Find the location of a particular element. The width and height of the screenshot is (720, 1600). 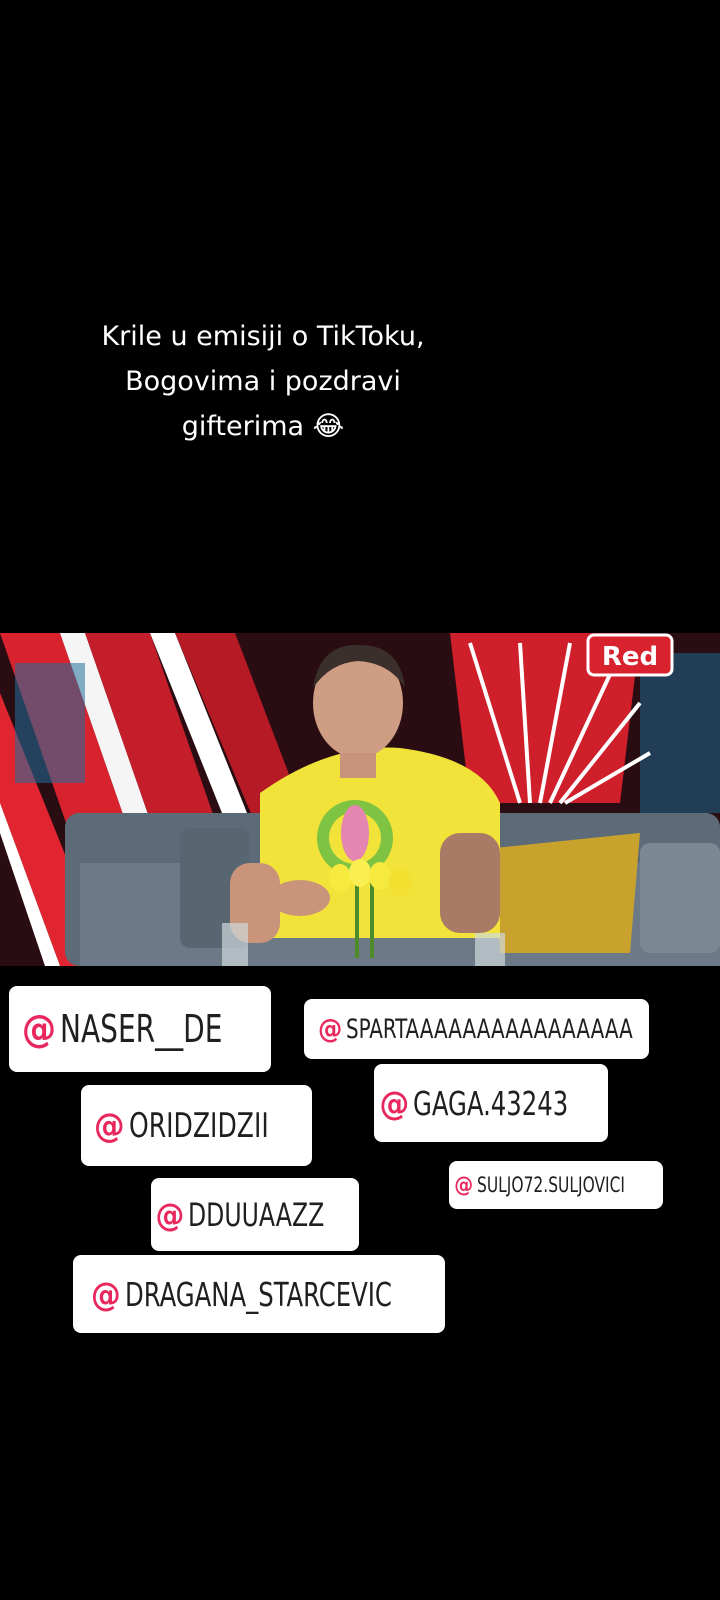

caption-line-2: Bogovima i pozdravi is located at coordinates (263, 381).